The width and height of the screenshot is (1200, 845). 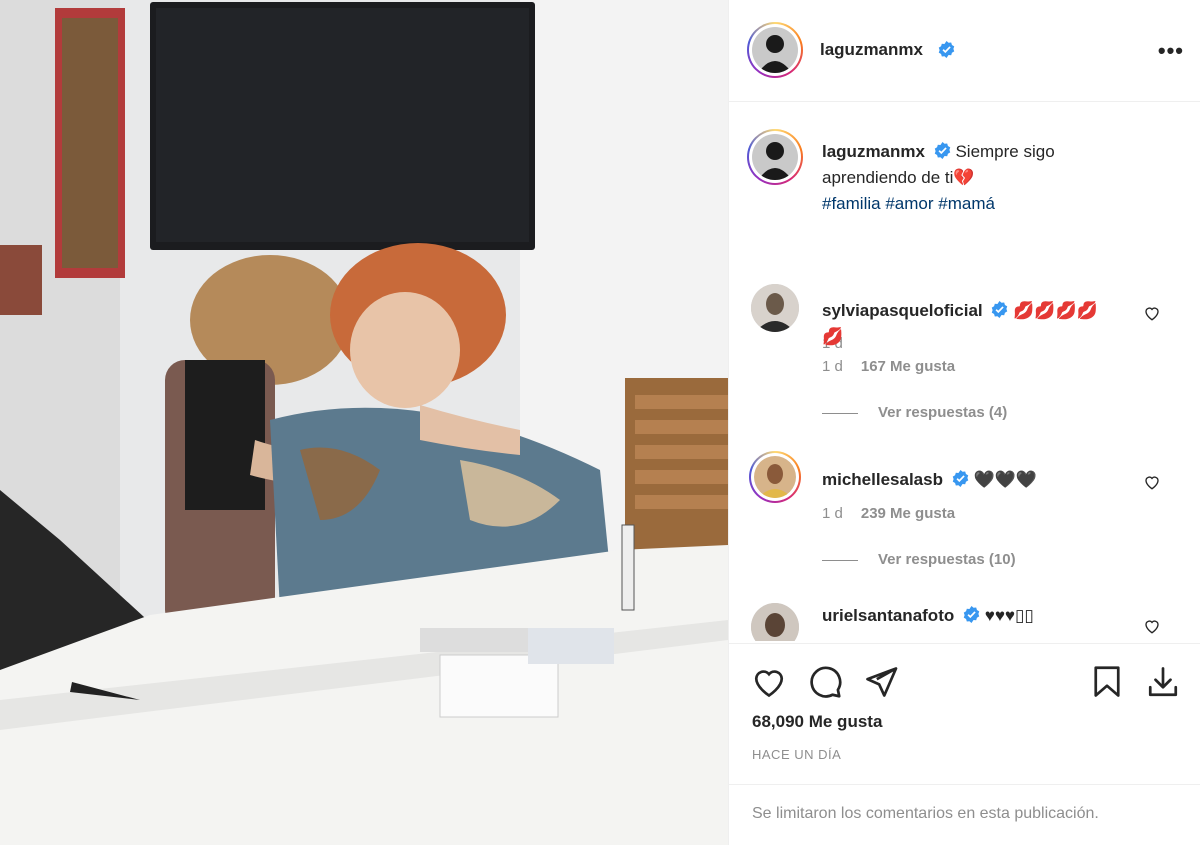 What do you see at coordinates (851, 203) in the screenshot?
I see `hashtag-familia: #familia` at bounding box center [851, 203].